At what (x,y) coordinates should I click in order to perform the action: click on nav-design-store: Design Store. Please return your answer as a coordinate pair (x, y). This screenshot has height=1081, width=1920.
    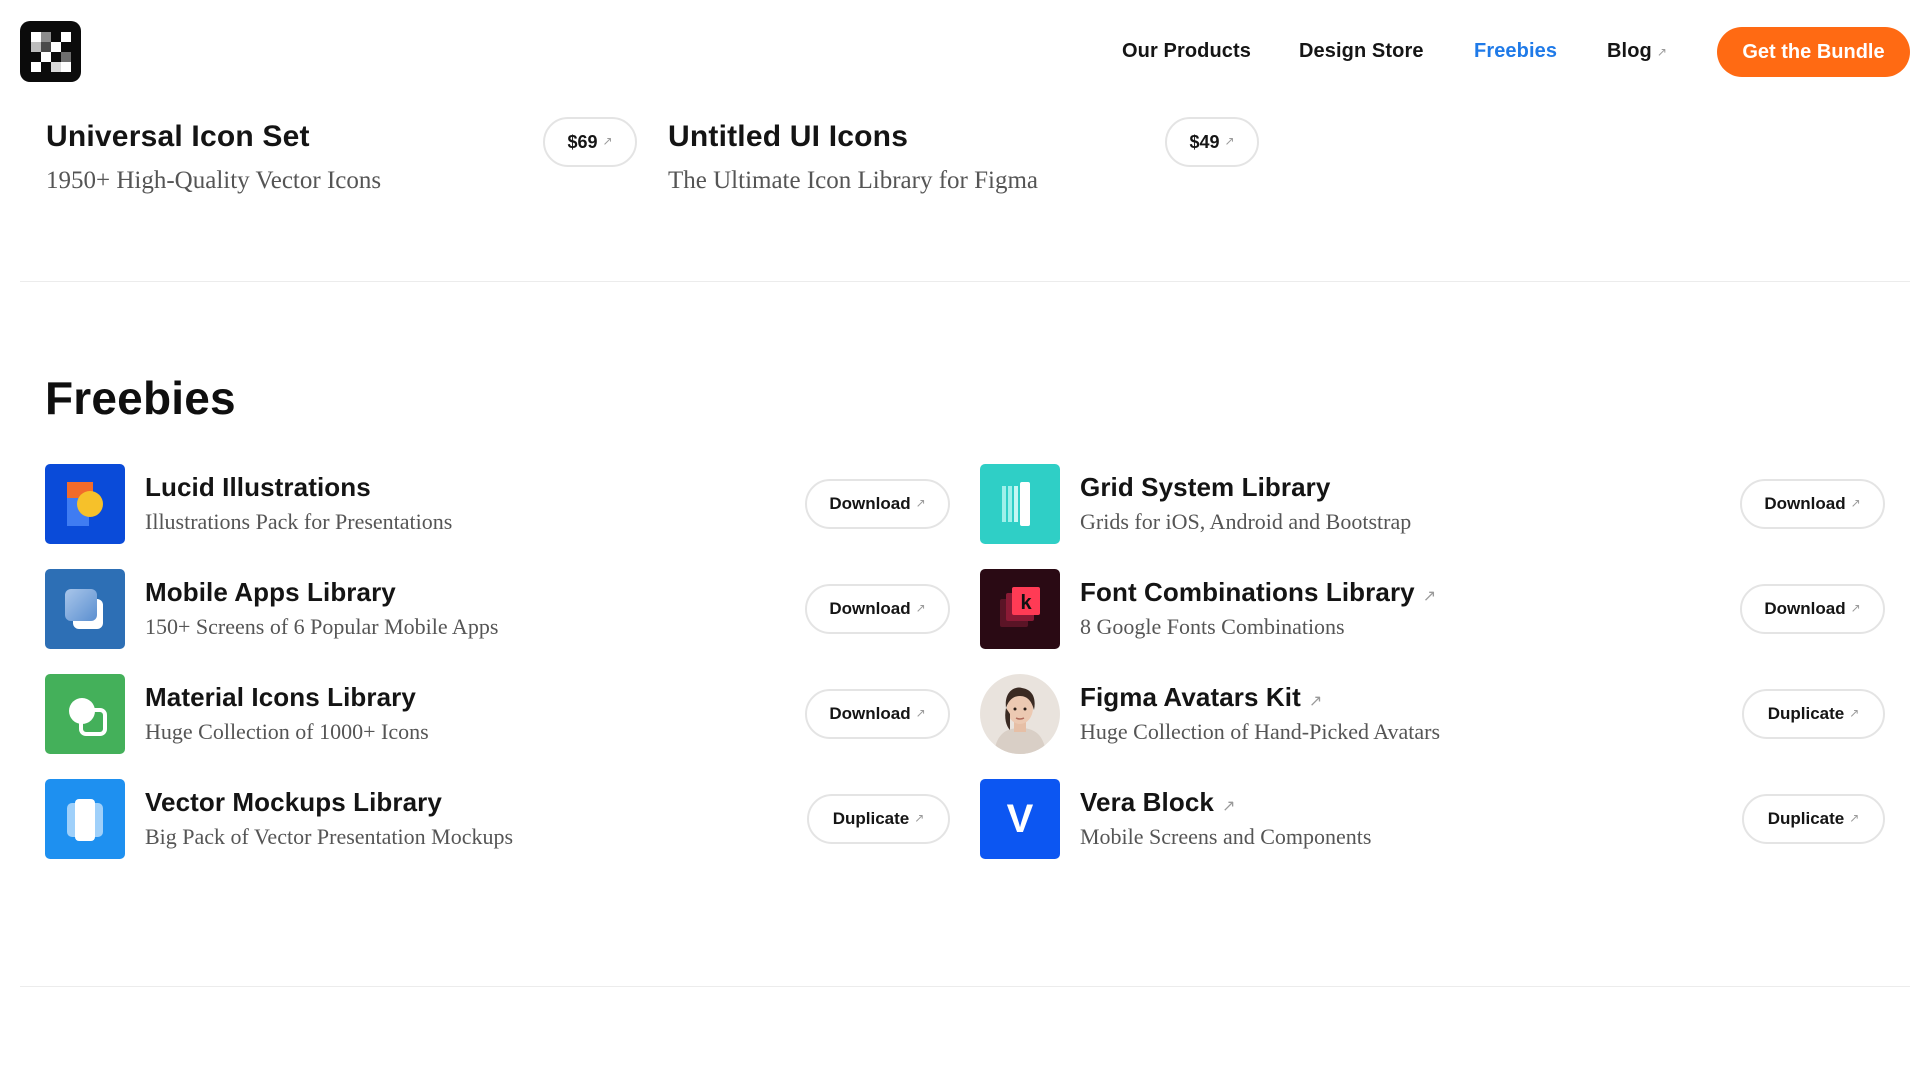
    Looking at the image, I should click on (1361, 51).